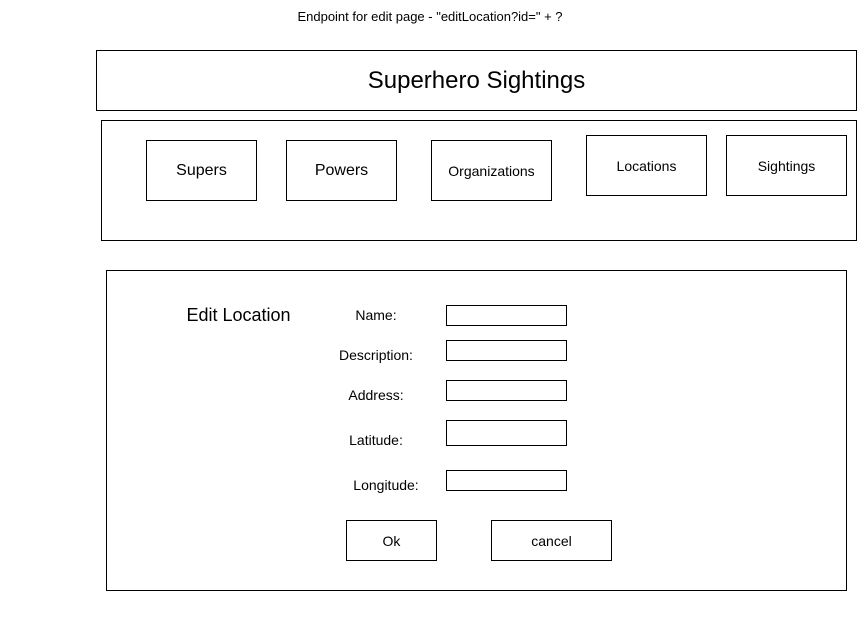 This screenshot has height=620, width=857. What do you see at coordinates (506, 480) in the screenshot?
I see `longitude-input` at bounding box center [506, 480].